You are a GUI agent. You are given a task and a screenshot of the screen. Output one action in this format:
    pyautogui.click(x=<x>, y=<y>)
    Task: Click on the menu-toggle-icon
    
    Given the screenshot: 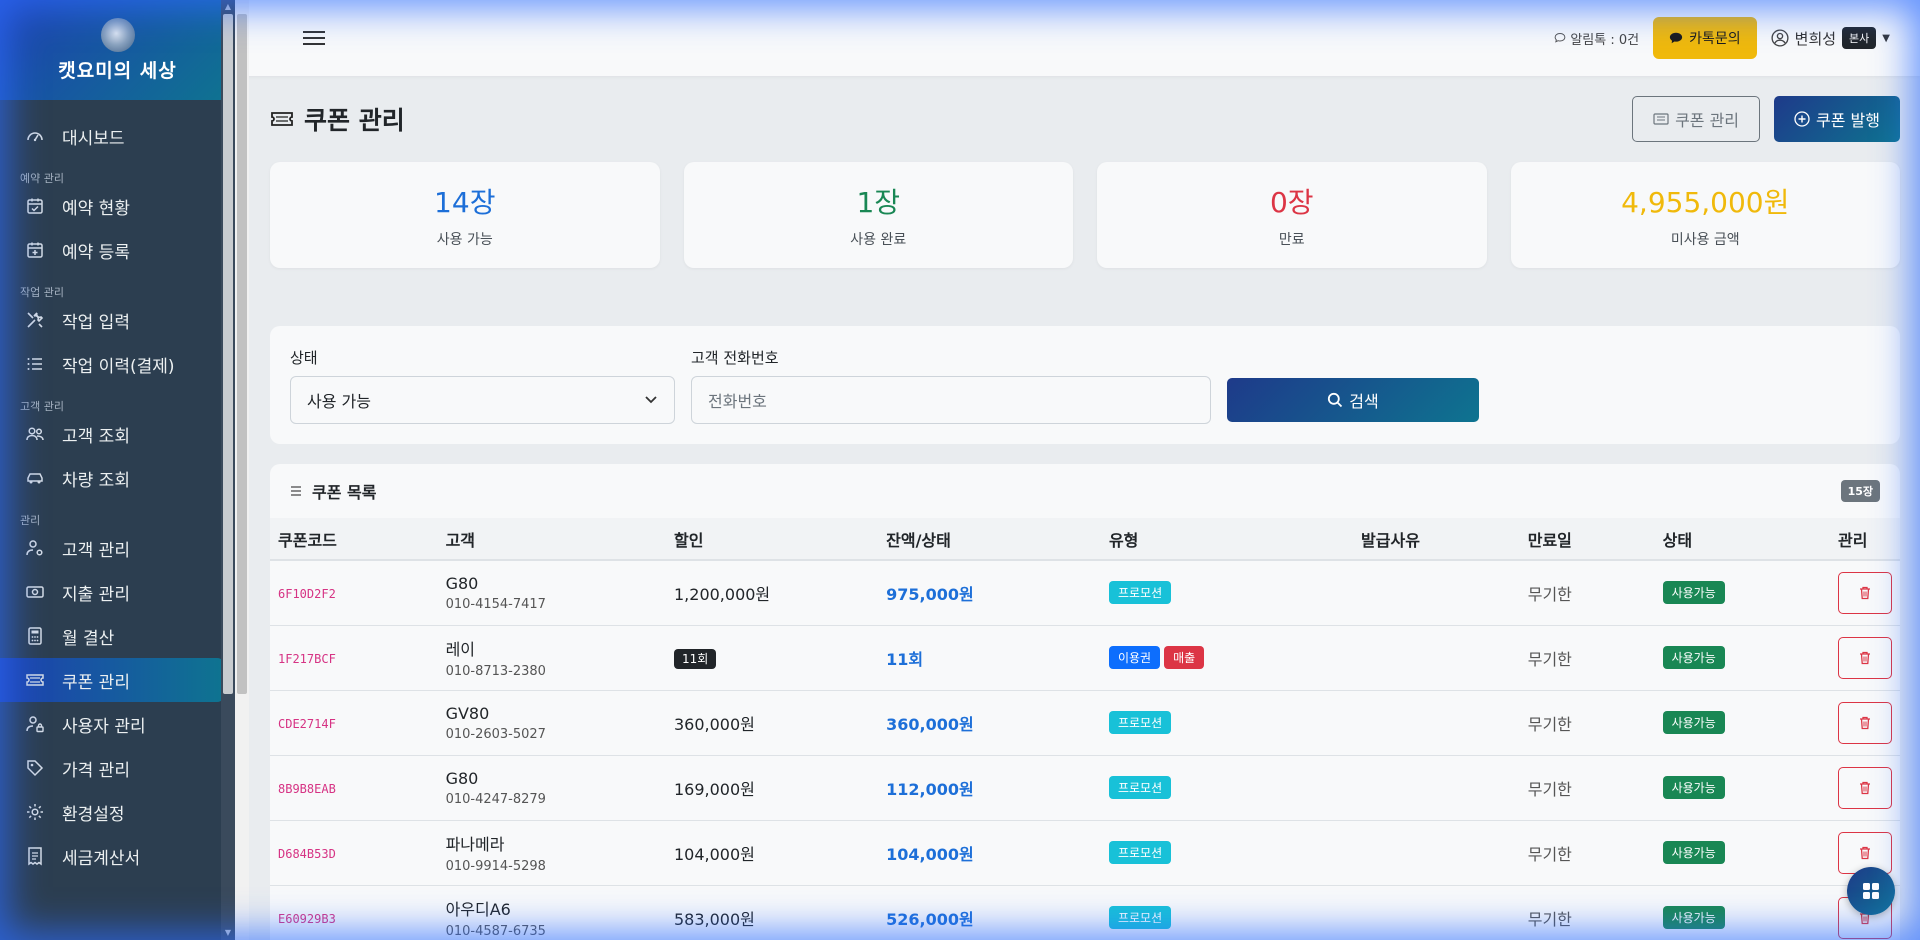 What is the action you would take?
    pyautogui.click(x=314, y=38)
    